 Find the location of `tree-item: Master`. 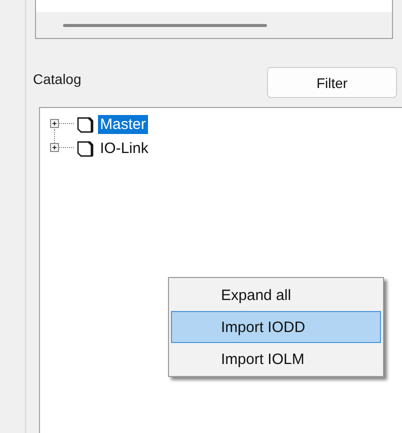

tree-item: Master is located at coordinates (123, 124).